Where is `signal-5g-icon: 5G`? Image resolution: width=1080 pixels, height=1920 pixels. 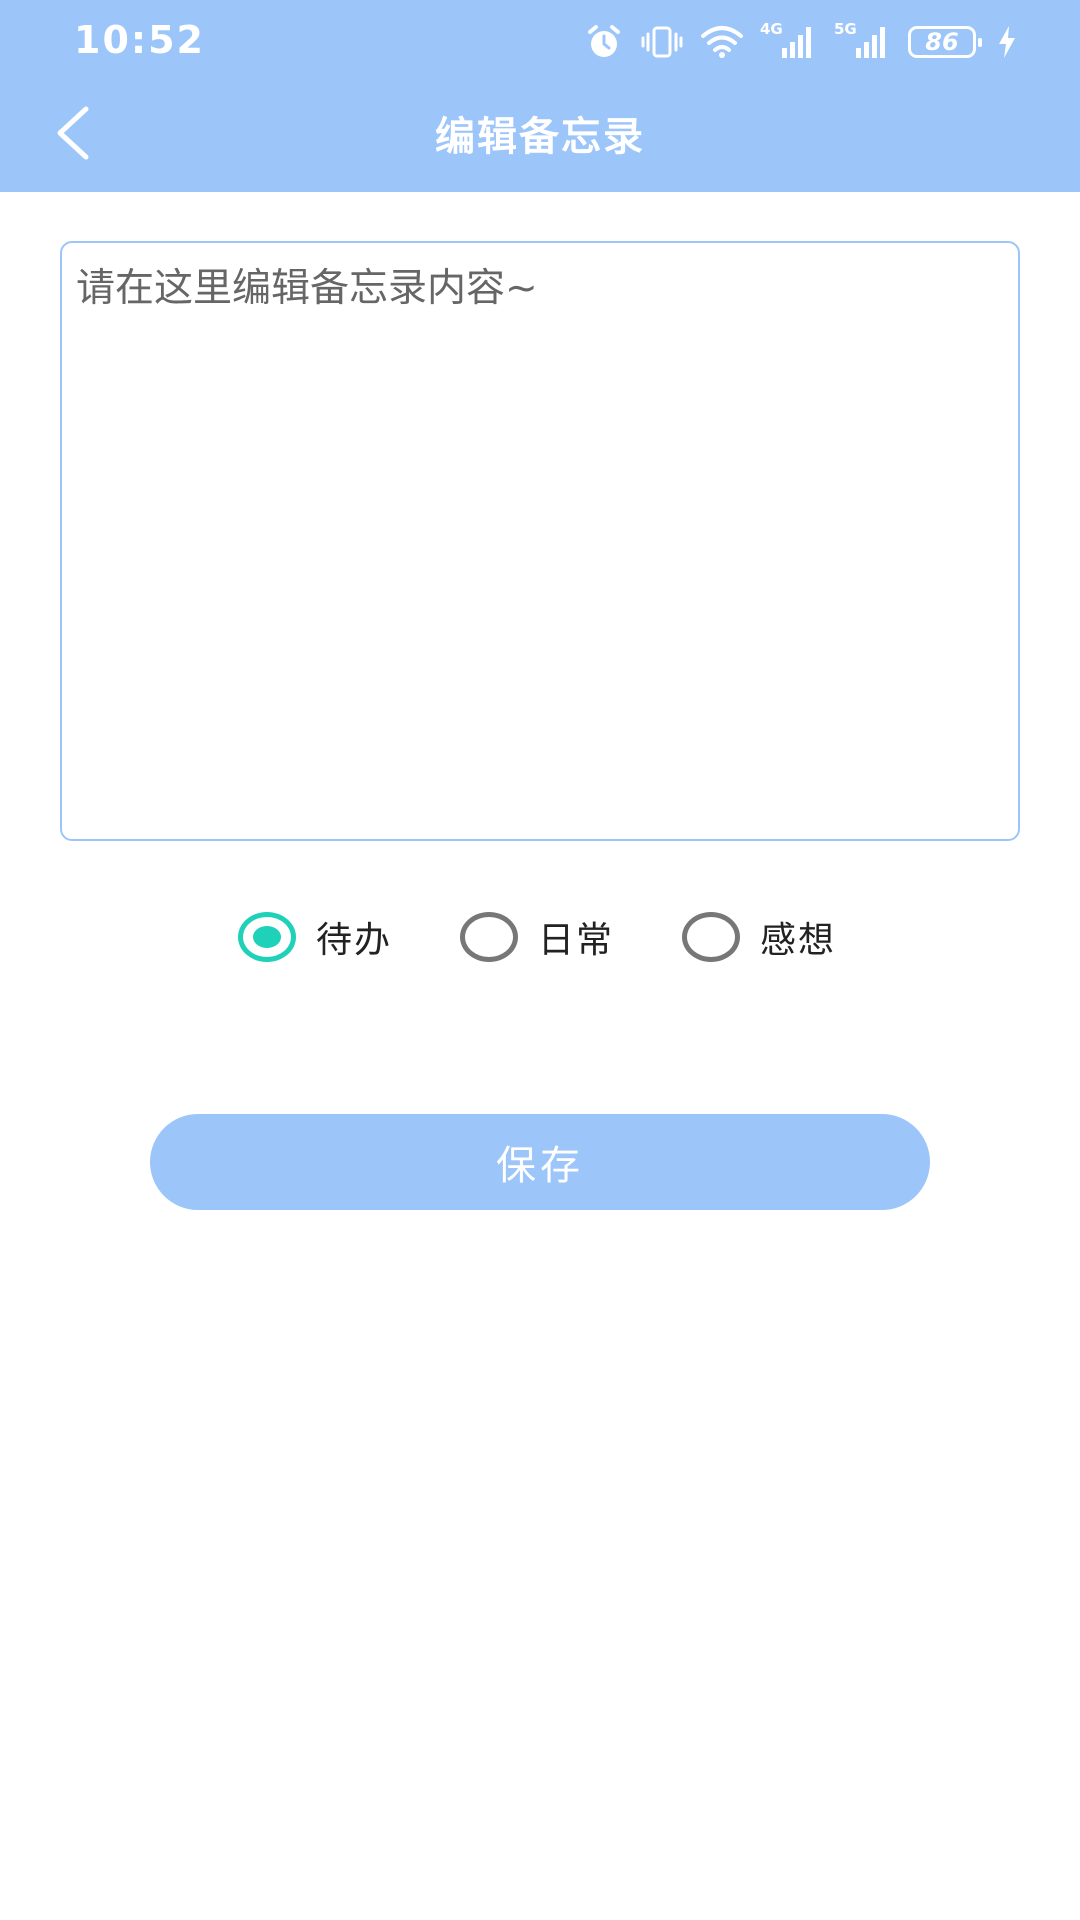
signal-5g-icon: 5G is located at coordinates (863, 41).